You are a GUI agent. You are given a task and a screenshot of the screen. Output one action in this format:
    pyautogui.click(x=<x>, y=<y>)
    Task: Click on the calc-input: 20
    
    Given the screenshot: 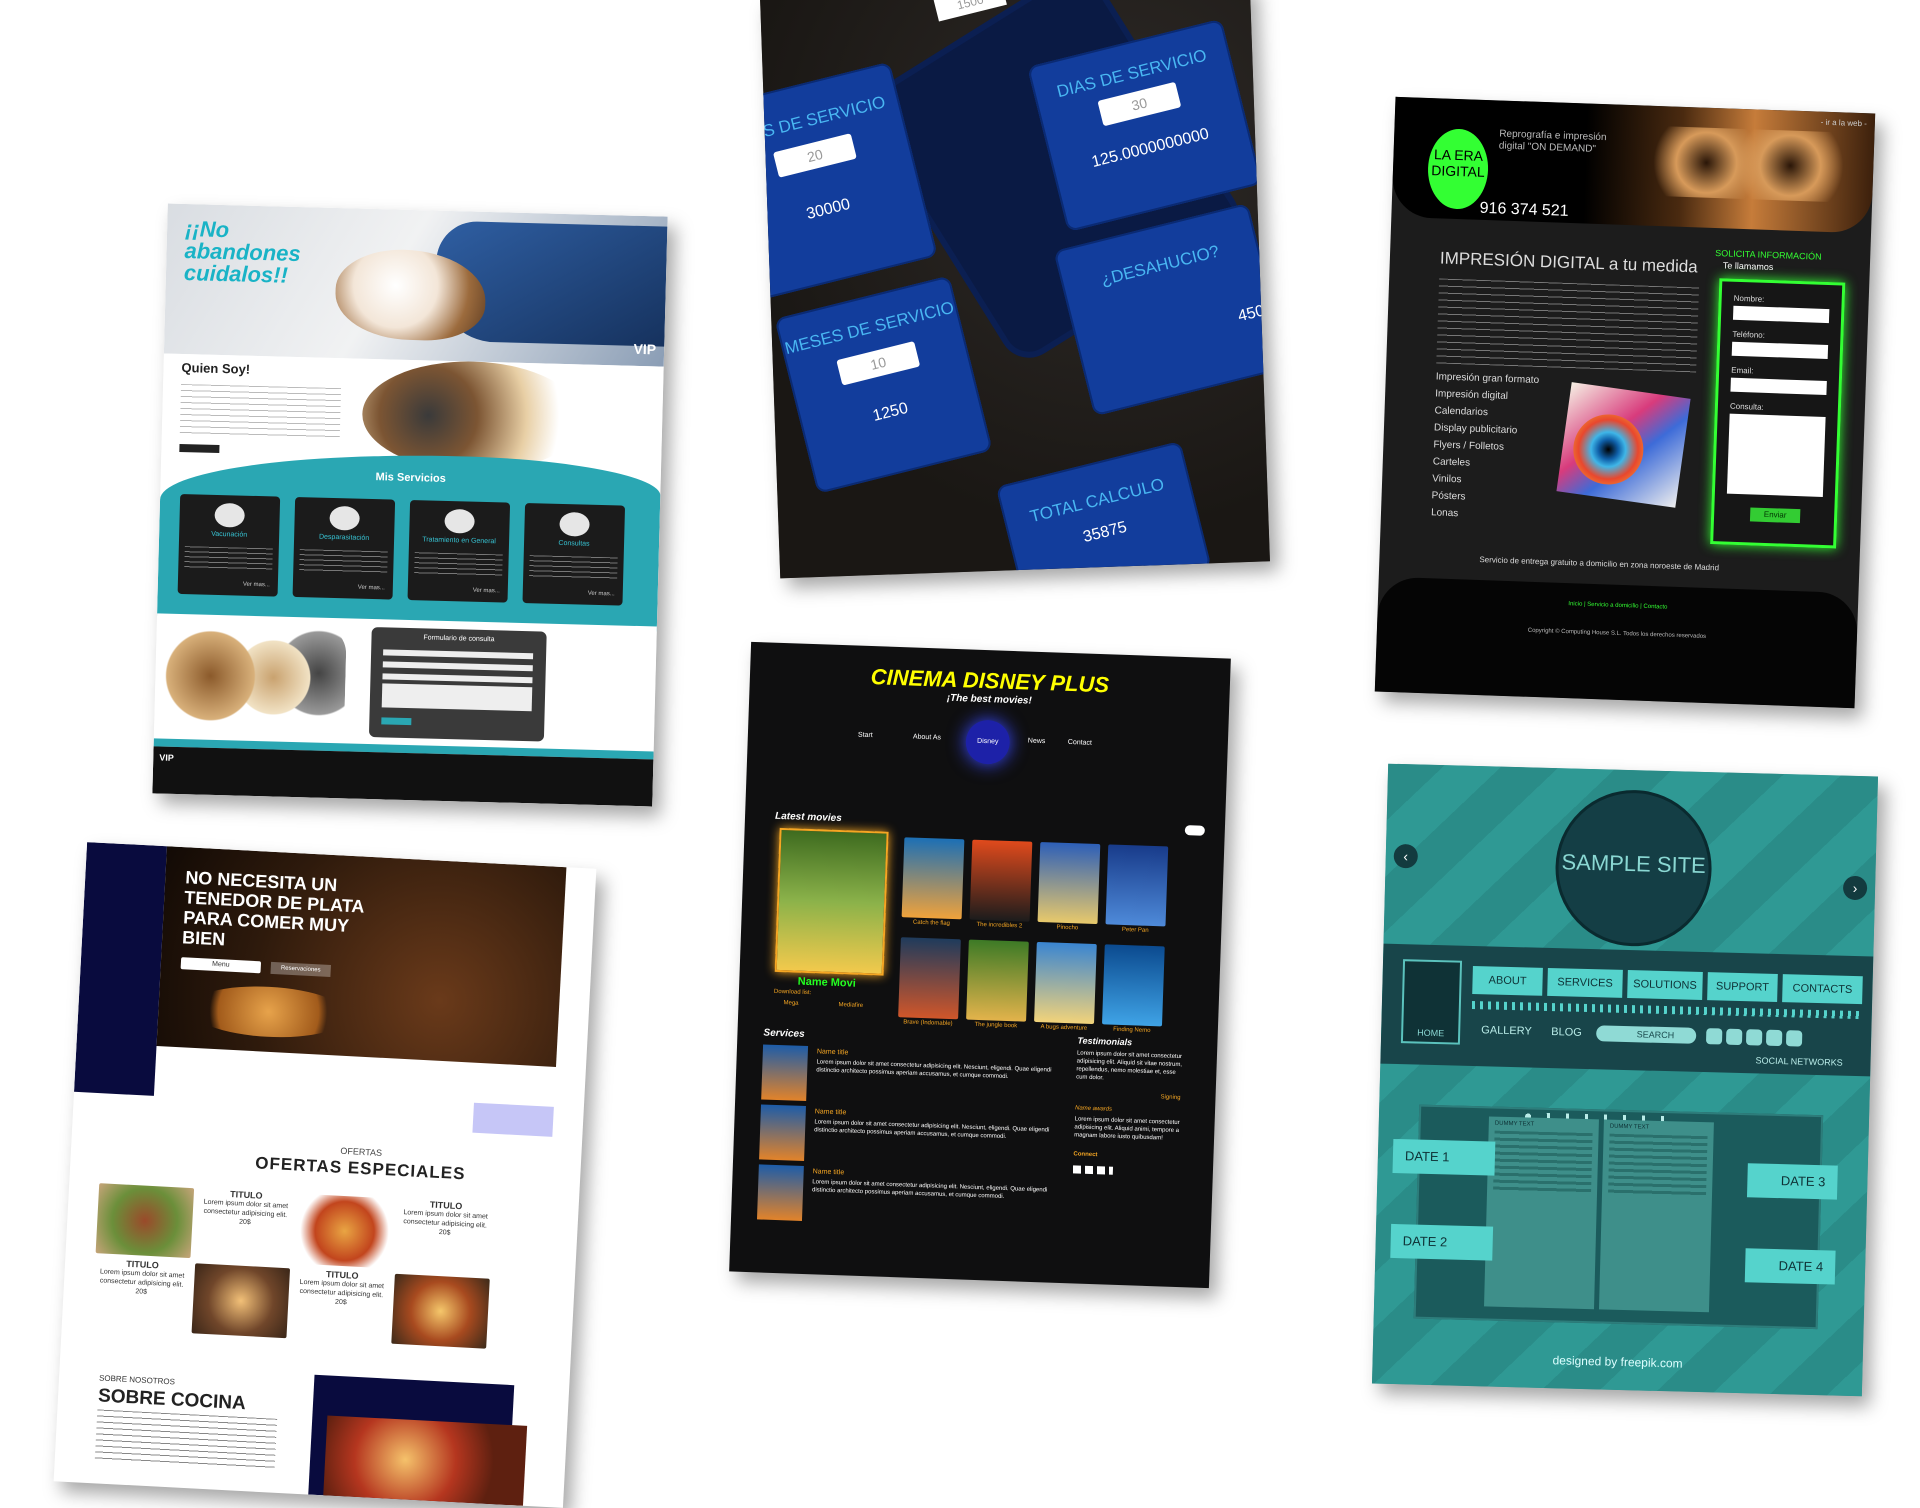 What is the action you would take?
    pyautogui.click(x=814, y=155)
    